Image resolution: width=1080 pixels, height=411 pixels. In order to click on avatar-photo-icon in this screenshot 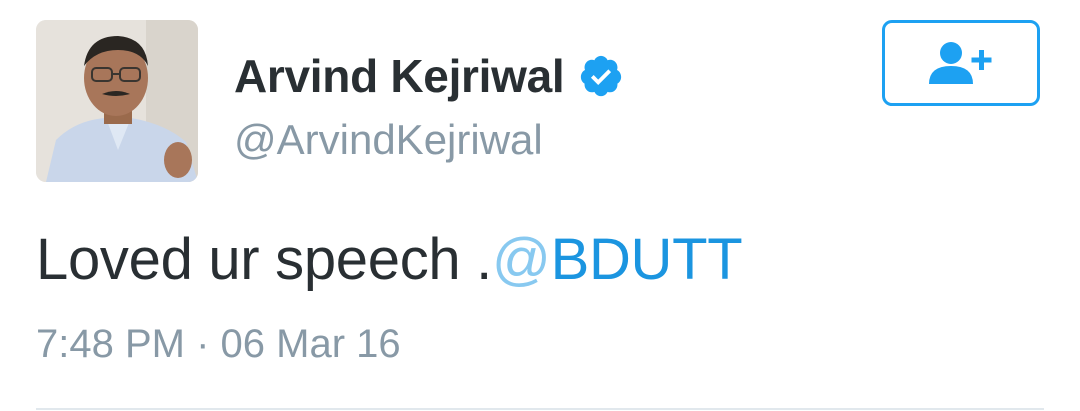, I will do `click(117, 101)`.